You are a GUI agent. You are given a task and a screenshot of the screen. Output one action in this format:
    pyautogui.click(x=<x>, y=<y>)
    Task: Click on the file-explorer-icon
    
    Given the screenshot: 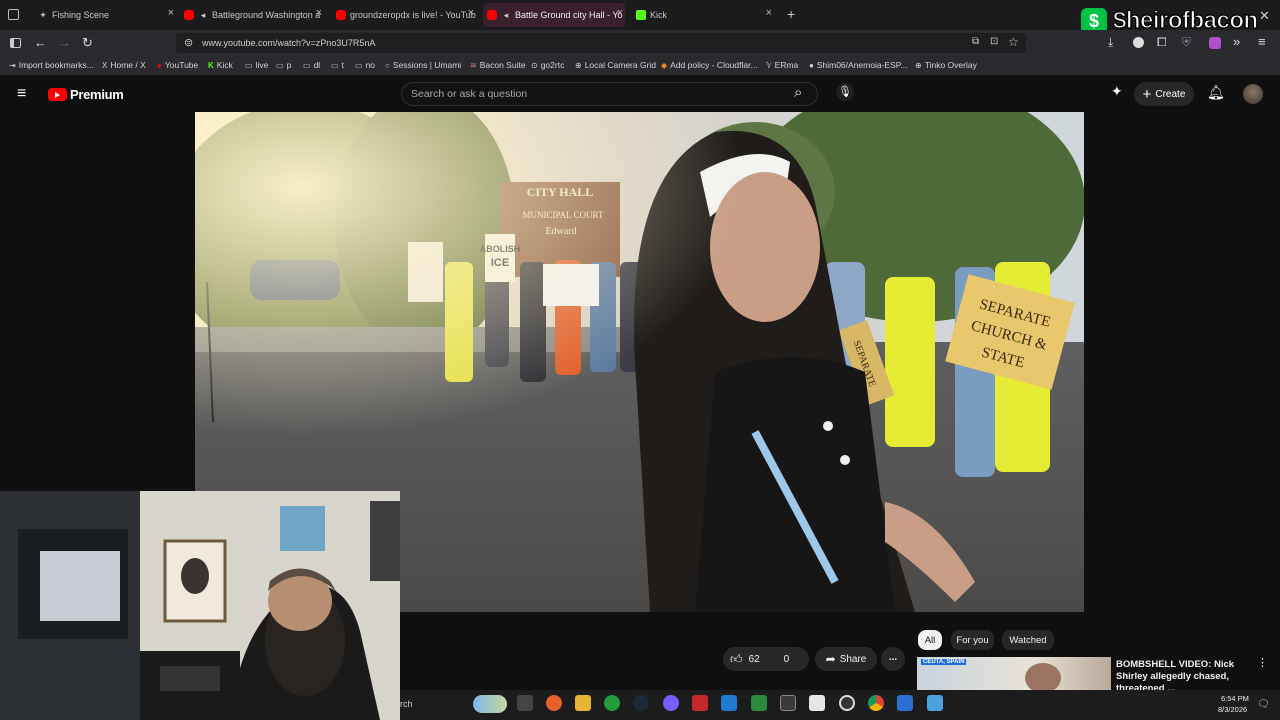 What is the action you would take?
    pyautogui.click(x=583, y=703)
    